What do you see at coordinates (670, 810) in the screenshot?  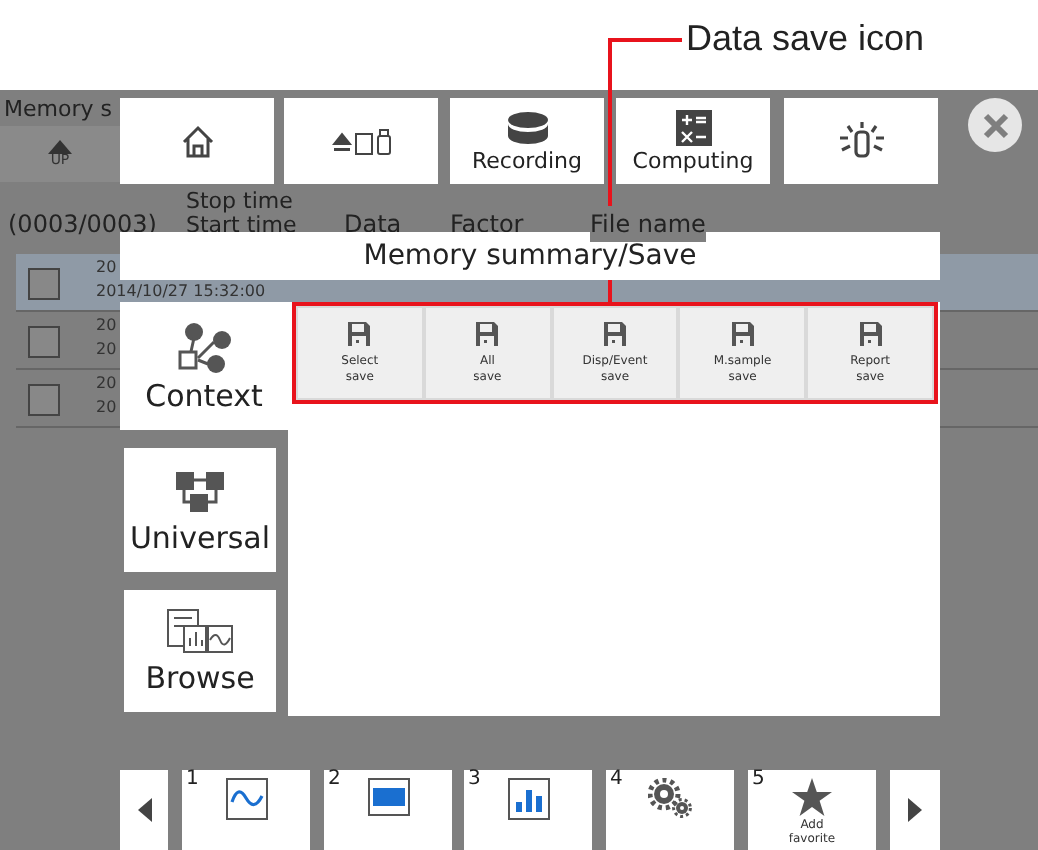 I see `favorite-button: 4` at bounding box center [670, 810].